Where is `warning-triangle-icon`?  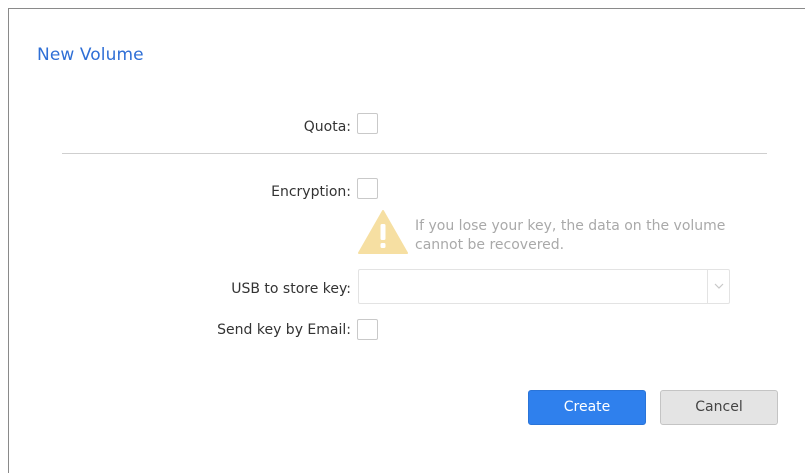 warning-triangle-icon is located at coordinates (383, 232).